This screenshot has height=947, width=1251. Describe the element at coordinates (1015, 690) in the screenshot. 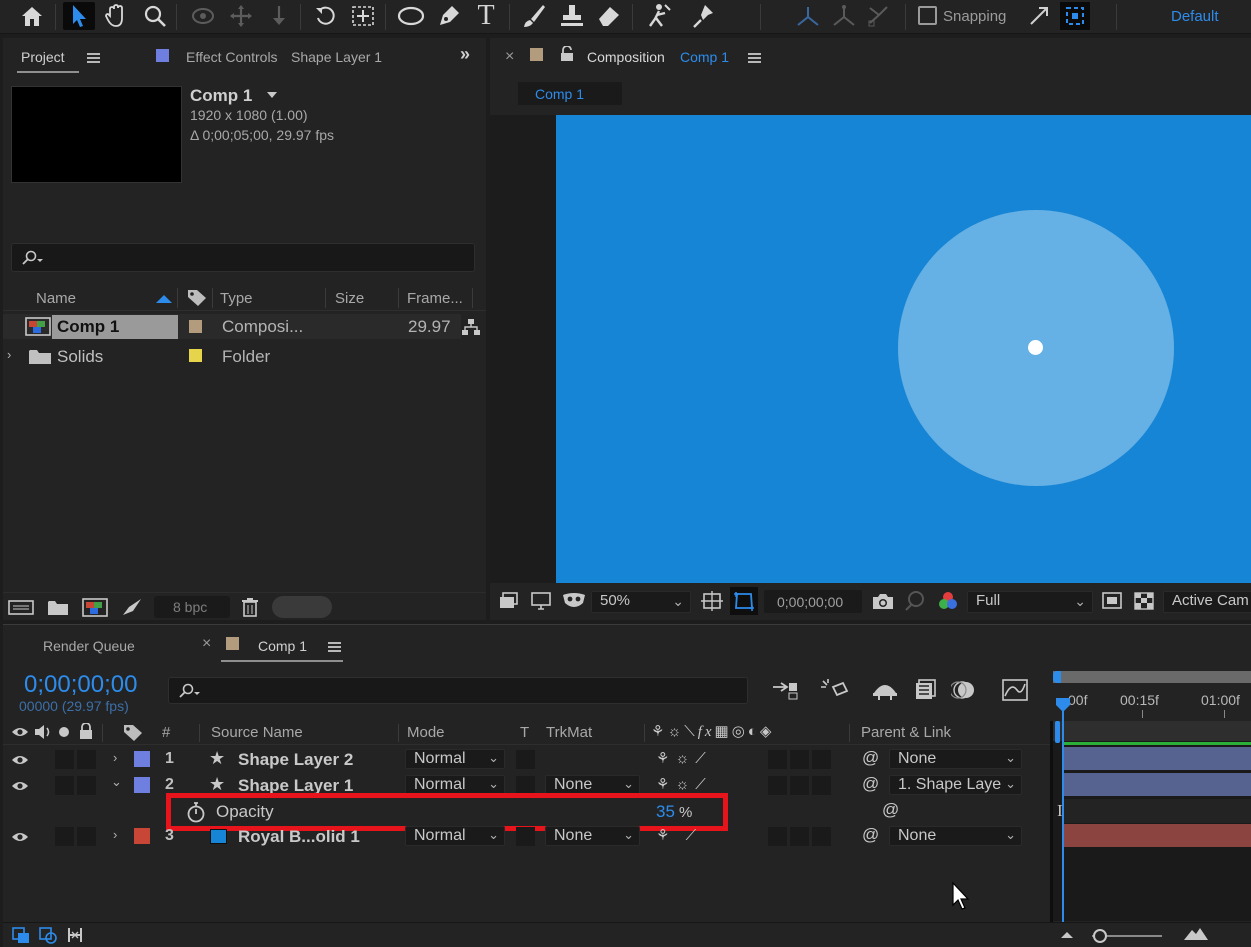

I see `graph-editor-icon` at that location.